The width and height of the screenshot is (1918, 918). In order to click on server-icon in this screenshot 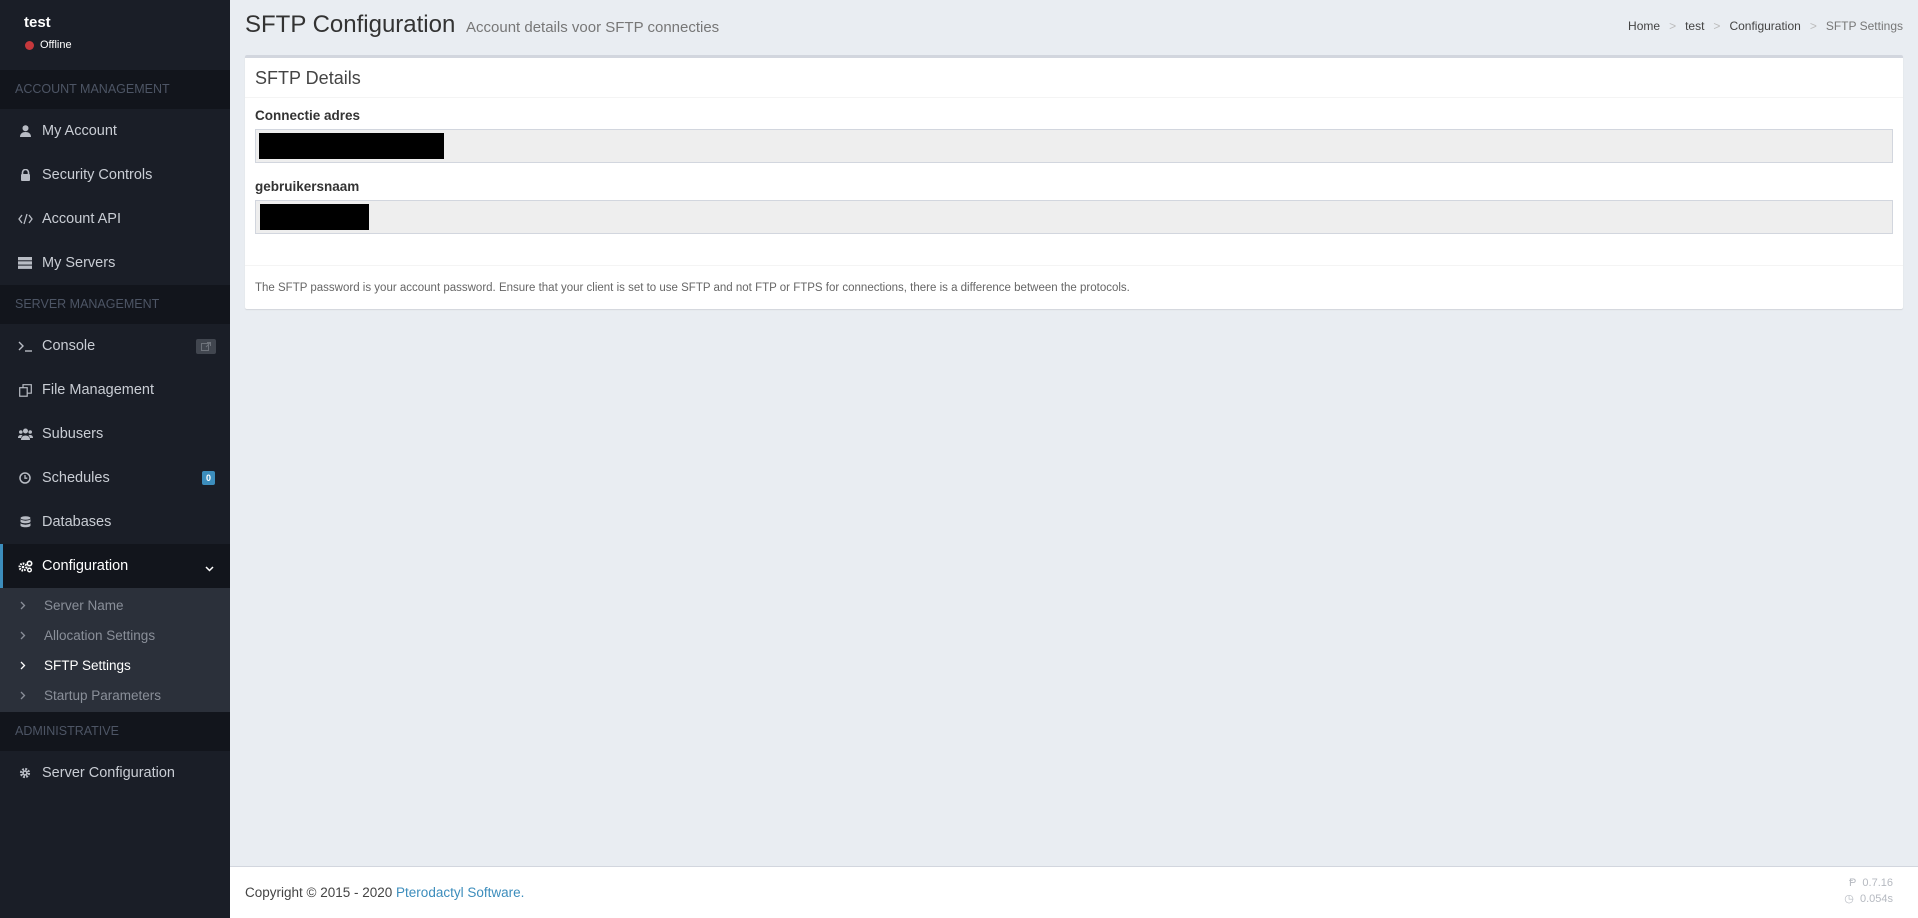, I will do `click(25, 263)`.